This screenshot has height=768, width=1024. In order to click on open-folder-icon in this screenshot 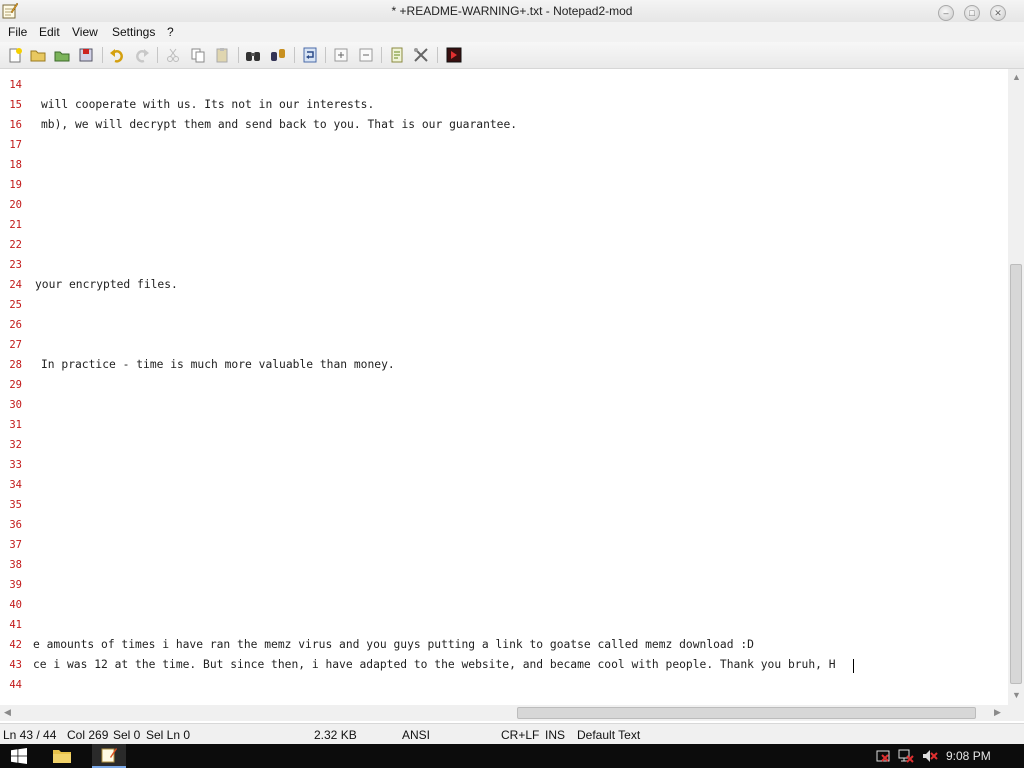, I will do `click(38, 55)`.